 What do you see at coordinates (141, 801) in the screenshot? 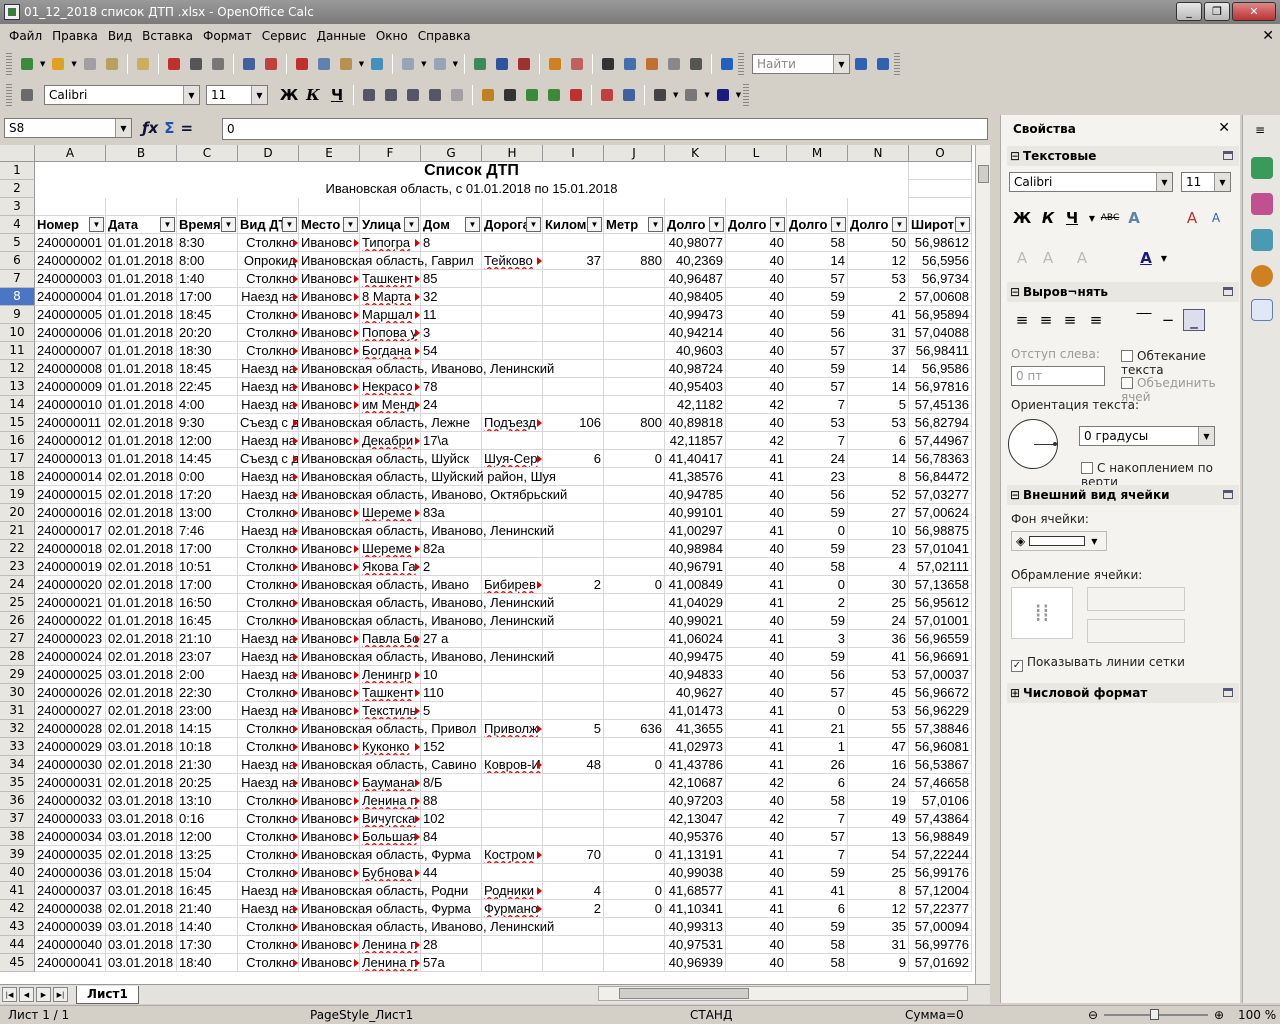
I see `cell: 03.01.2018` at bounding box center [141, 801].